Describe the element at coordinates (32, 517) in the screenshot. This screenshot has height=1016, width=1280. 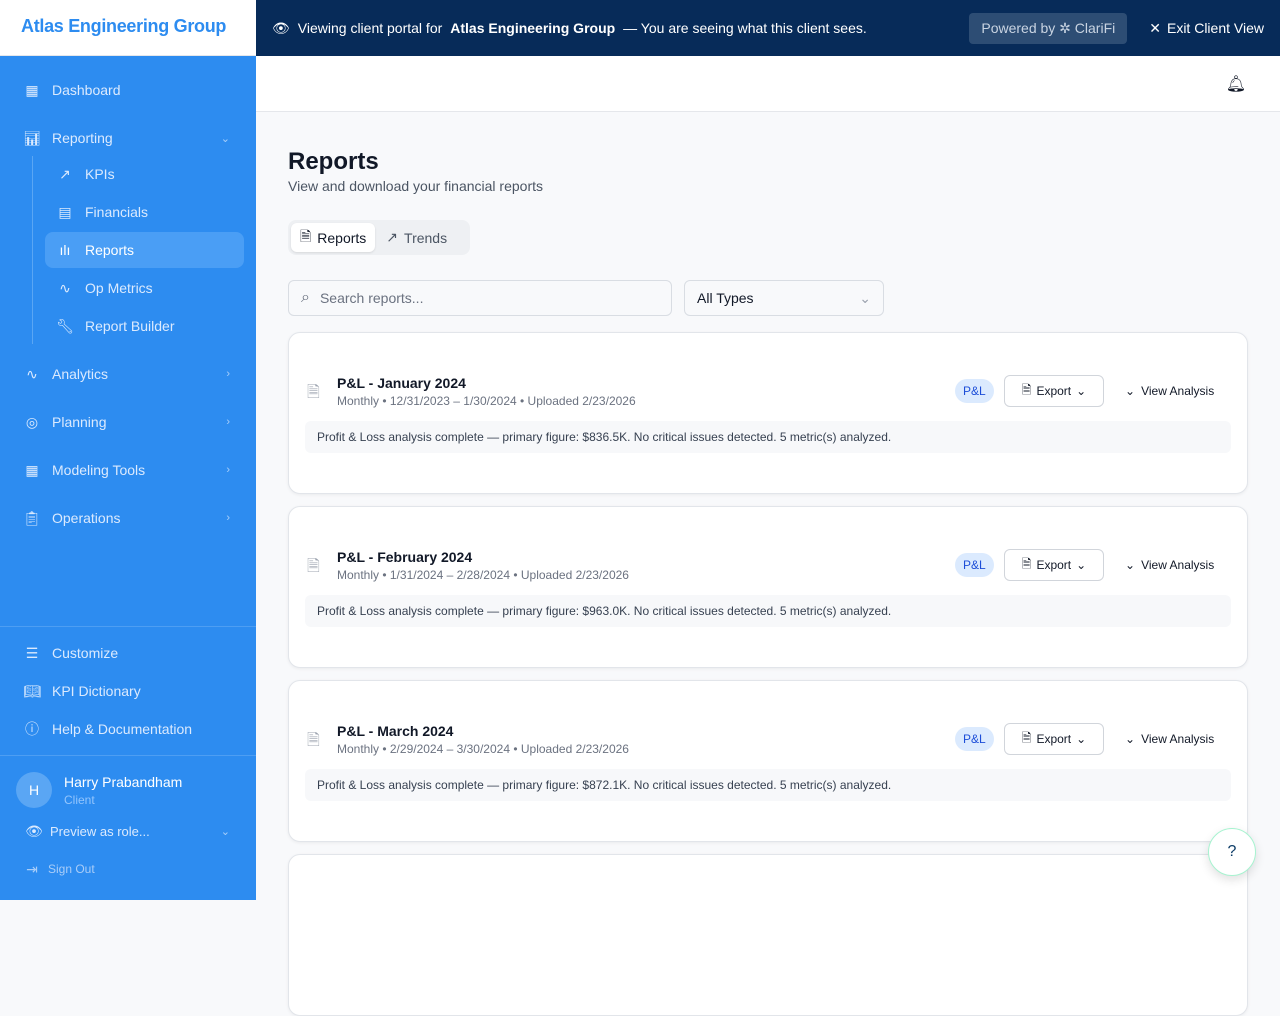
I see `clipboard-icon: 📋︎` at that location.